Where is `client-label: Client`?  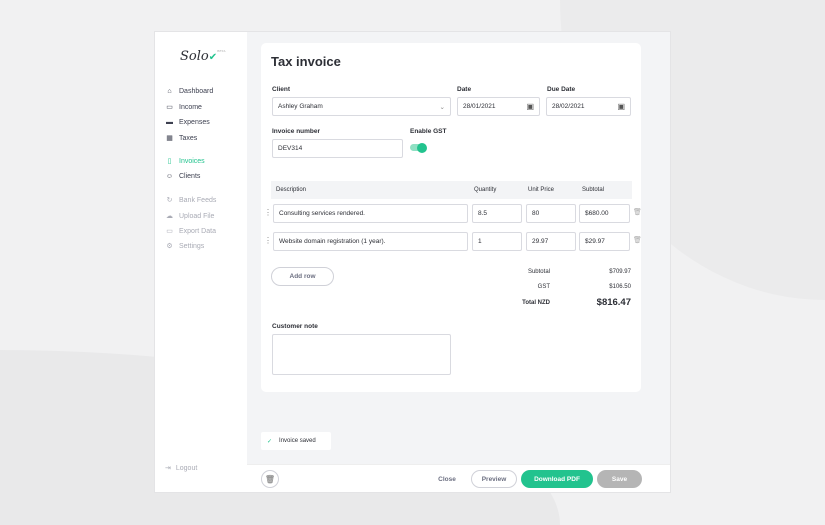
client-label: Client is located at coordinates (281, 89).